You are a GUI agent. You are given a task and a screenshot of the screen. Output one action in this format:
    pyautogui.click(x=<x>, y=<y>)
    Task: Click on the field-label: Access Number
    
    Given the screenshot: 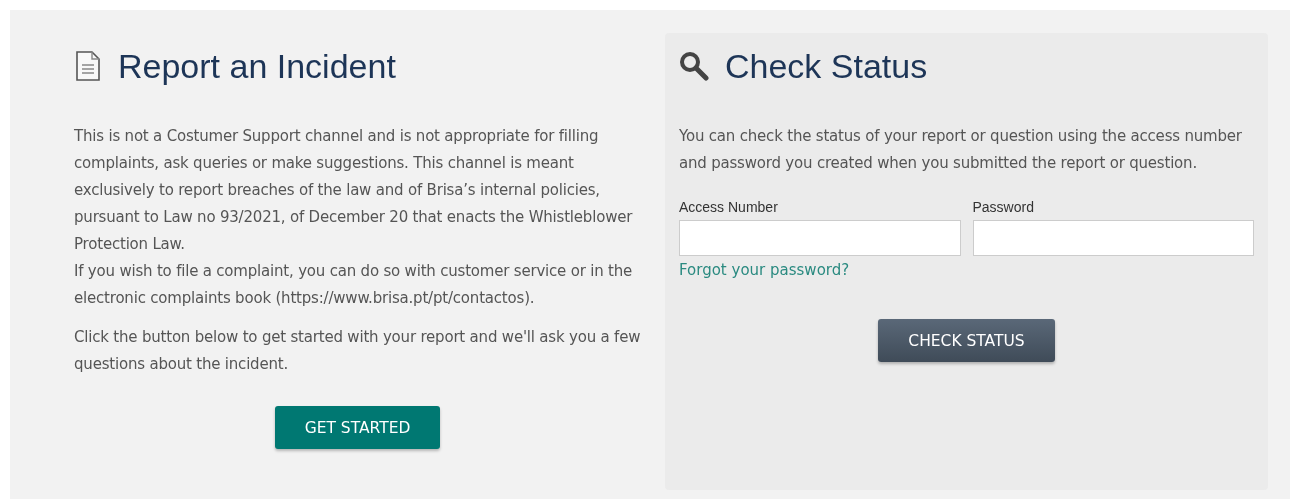 What is the action you would take?
    pyautogui.click(x=729, y=207)
    